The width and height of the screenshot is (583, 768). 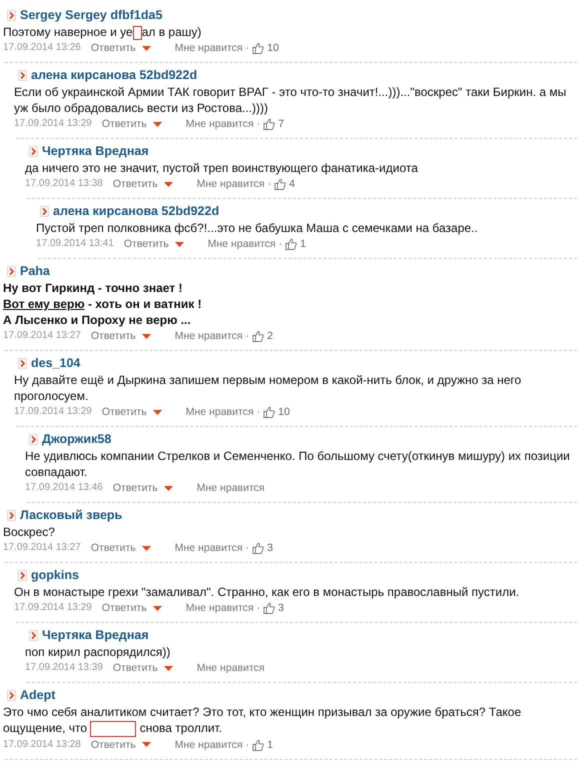 I want to click on comment-text: поп кирил распорядился)), so click(x=98, y=652).